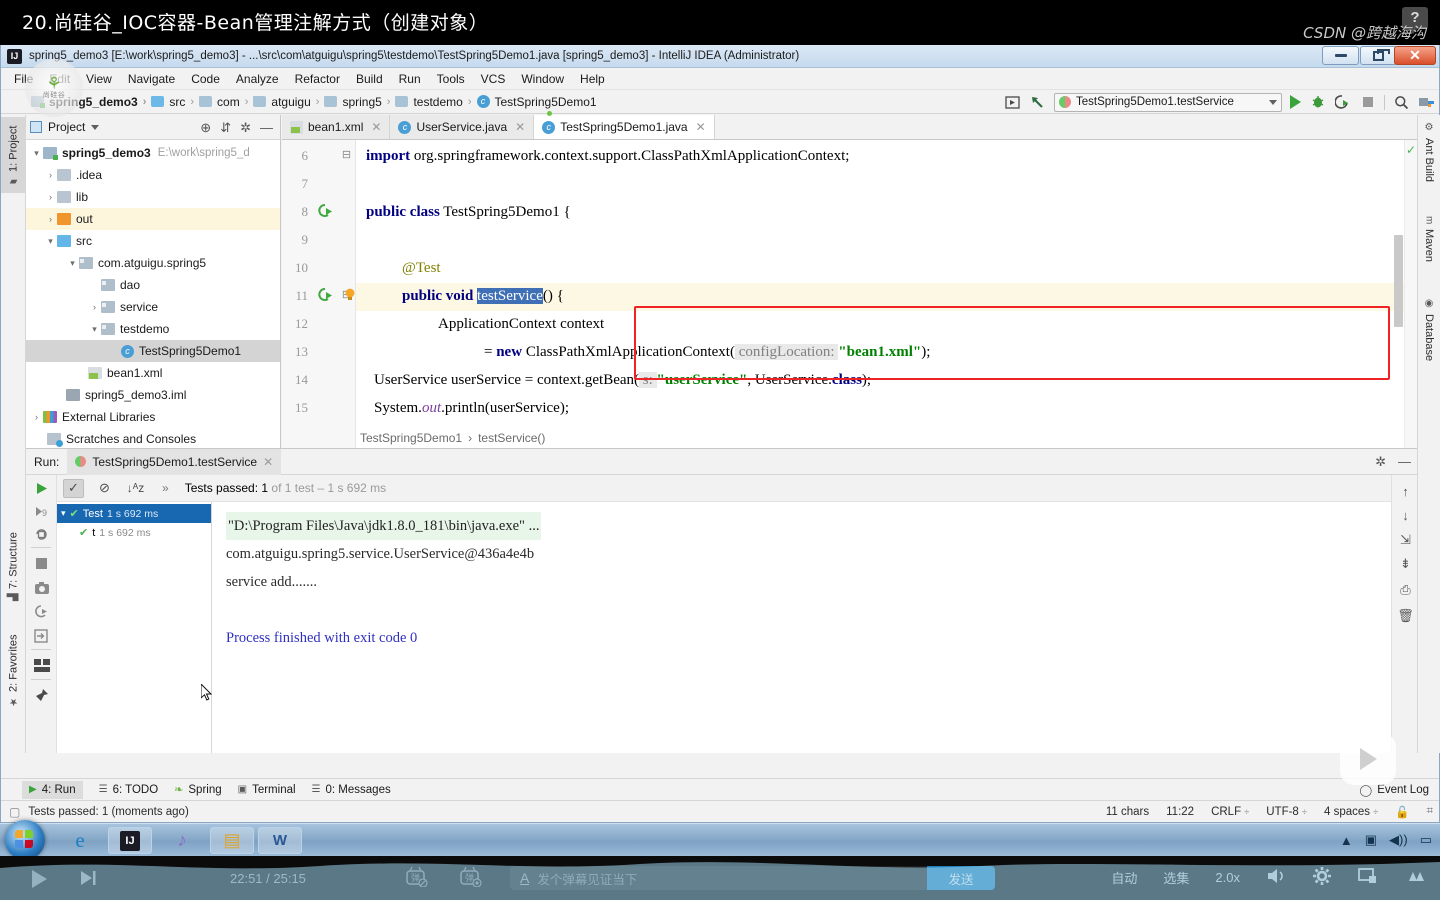  Describe the element at coordinates (1168, 102) in the screenshot. I see `run-configuration-selector: TestSpring5Demo1.testService` at that location.